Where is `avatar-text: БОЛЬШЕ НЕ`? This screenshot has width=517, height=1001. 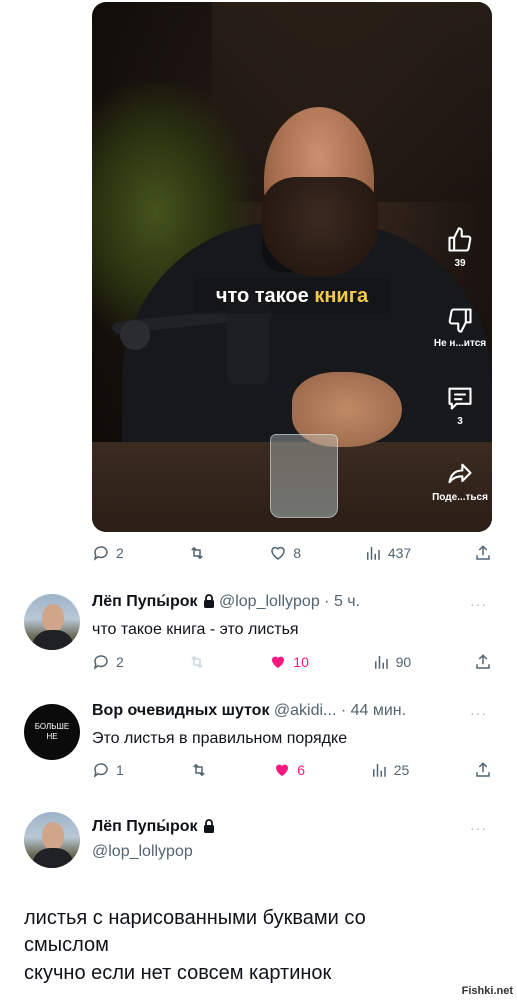 avatar-text: БОЛЬШЕ НЕ is located at coordinates (52, 731).